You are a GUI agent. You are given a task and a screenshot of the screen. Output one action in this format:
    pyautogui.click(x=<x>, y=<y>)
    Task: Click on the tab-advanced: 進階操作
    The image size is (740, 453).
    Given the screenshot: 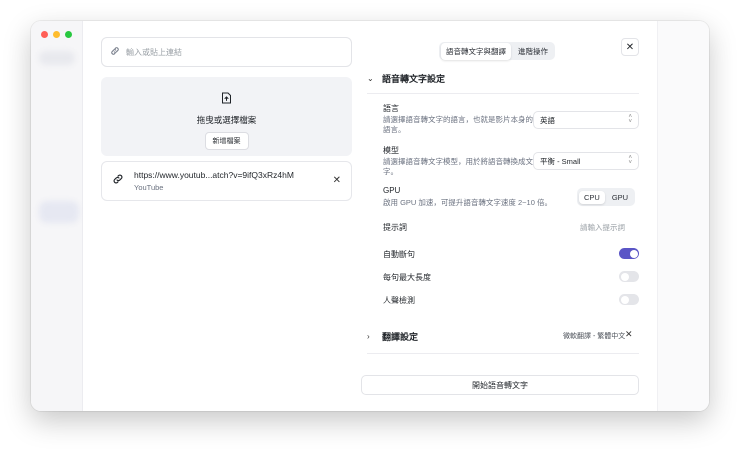 What is the action you would take?
    pyautogui.click(x=533, y=51)
    